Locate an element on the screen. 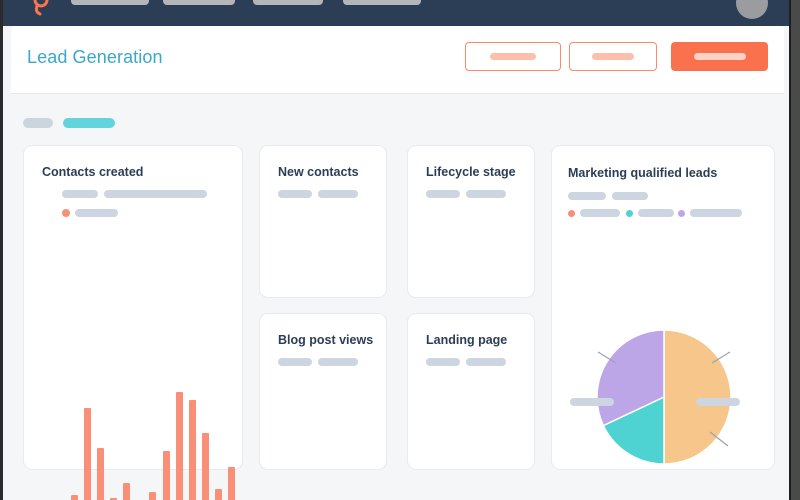 The height and width of the screenshot is (500, 800). tab-active is located at coordinates (89, 123).